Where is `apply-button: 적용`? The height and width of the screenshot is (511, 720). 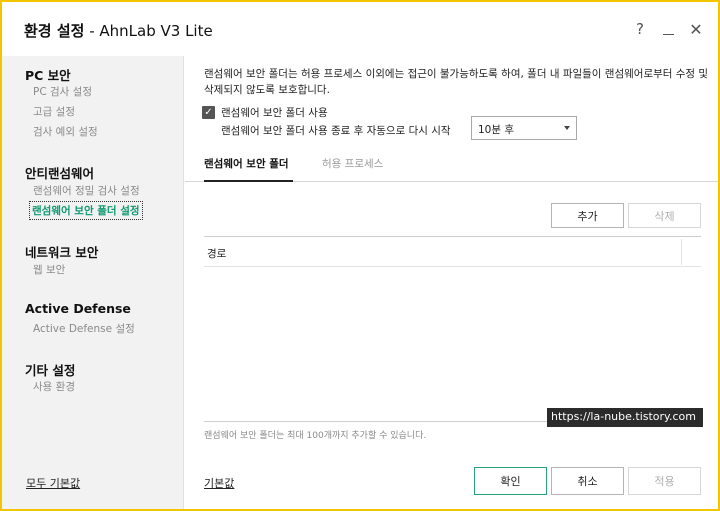 apply-button: 적용 is located at coordinates (664, 481).